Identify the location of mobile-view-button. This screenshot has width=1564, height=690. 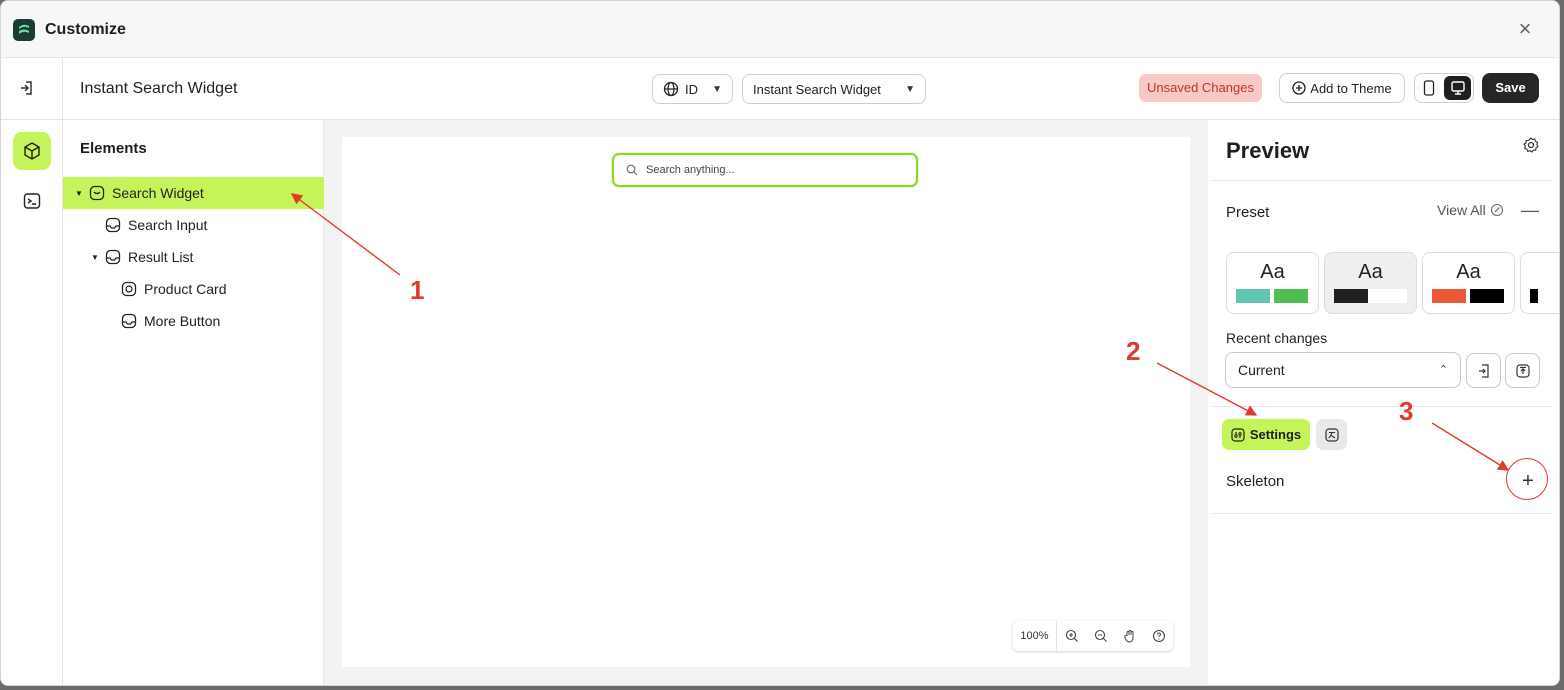
(1428, 88).